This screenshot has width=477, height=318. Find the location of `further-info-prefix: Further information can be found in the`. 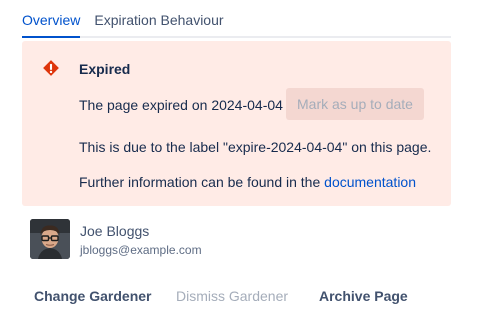

further-info-prefix: Further information can be found in the is located at coordinates (202, 182).